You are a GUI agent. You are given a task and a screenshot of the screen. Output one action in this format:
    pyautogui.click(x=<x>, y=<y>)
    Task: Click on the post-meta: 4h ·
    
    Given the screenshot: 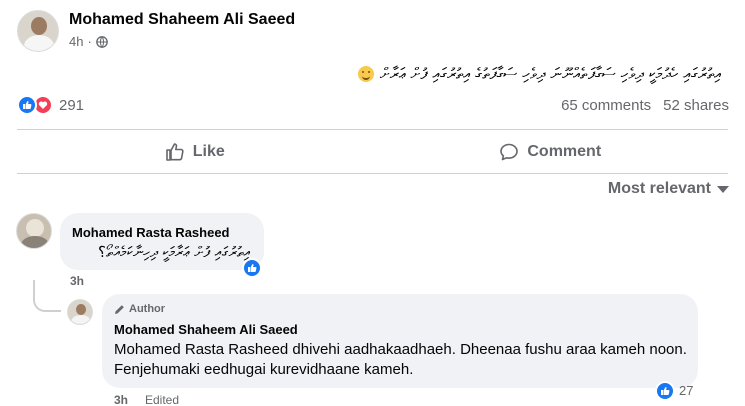 What is the action you would take?
    pyautogui.click(x=88, y=41)
    